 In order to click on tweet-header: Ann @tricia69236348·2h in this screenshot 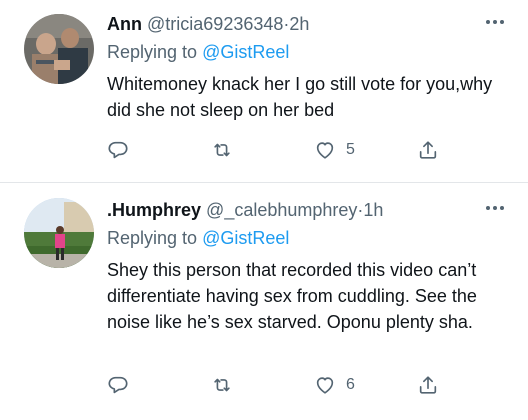, I will do `click(208, 24)`.